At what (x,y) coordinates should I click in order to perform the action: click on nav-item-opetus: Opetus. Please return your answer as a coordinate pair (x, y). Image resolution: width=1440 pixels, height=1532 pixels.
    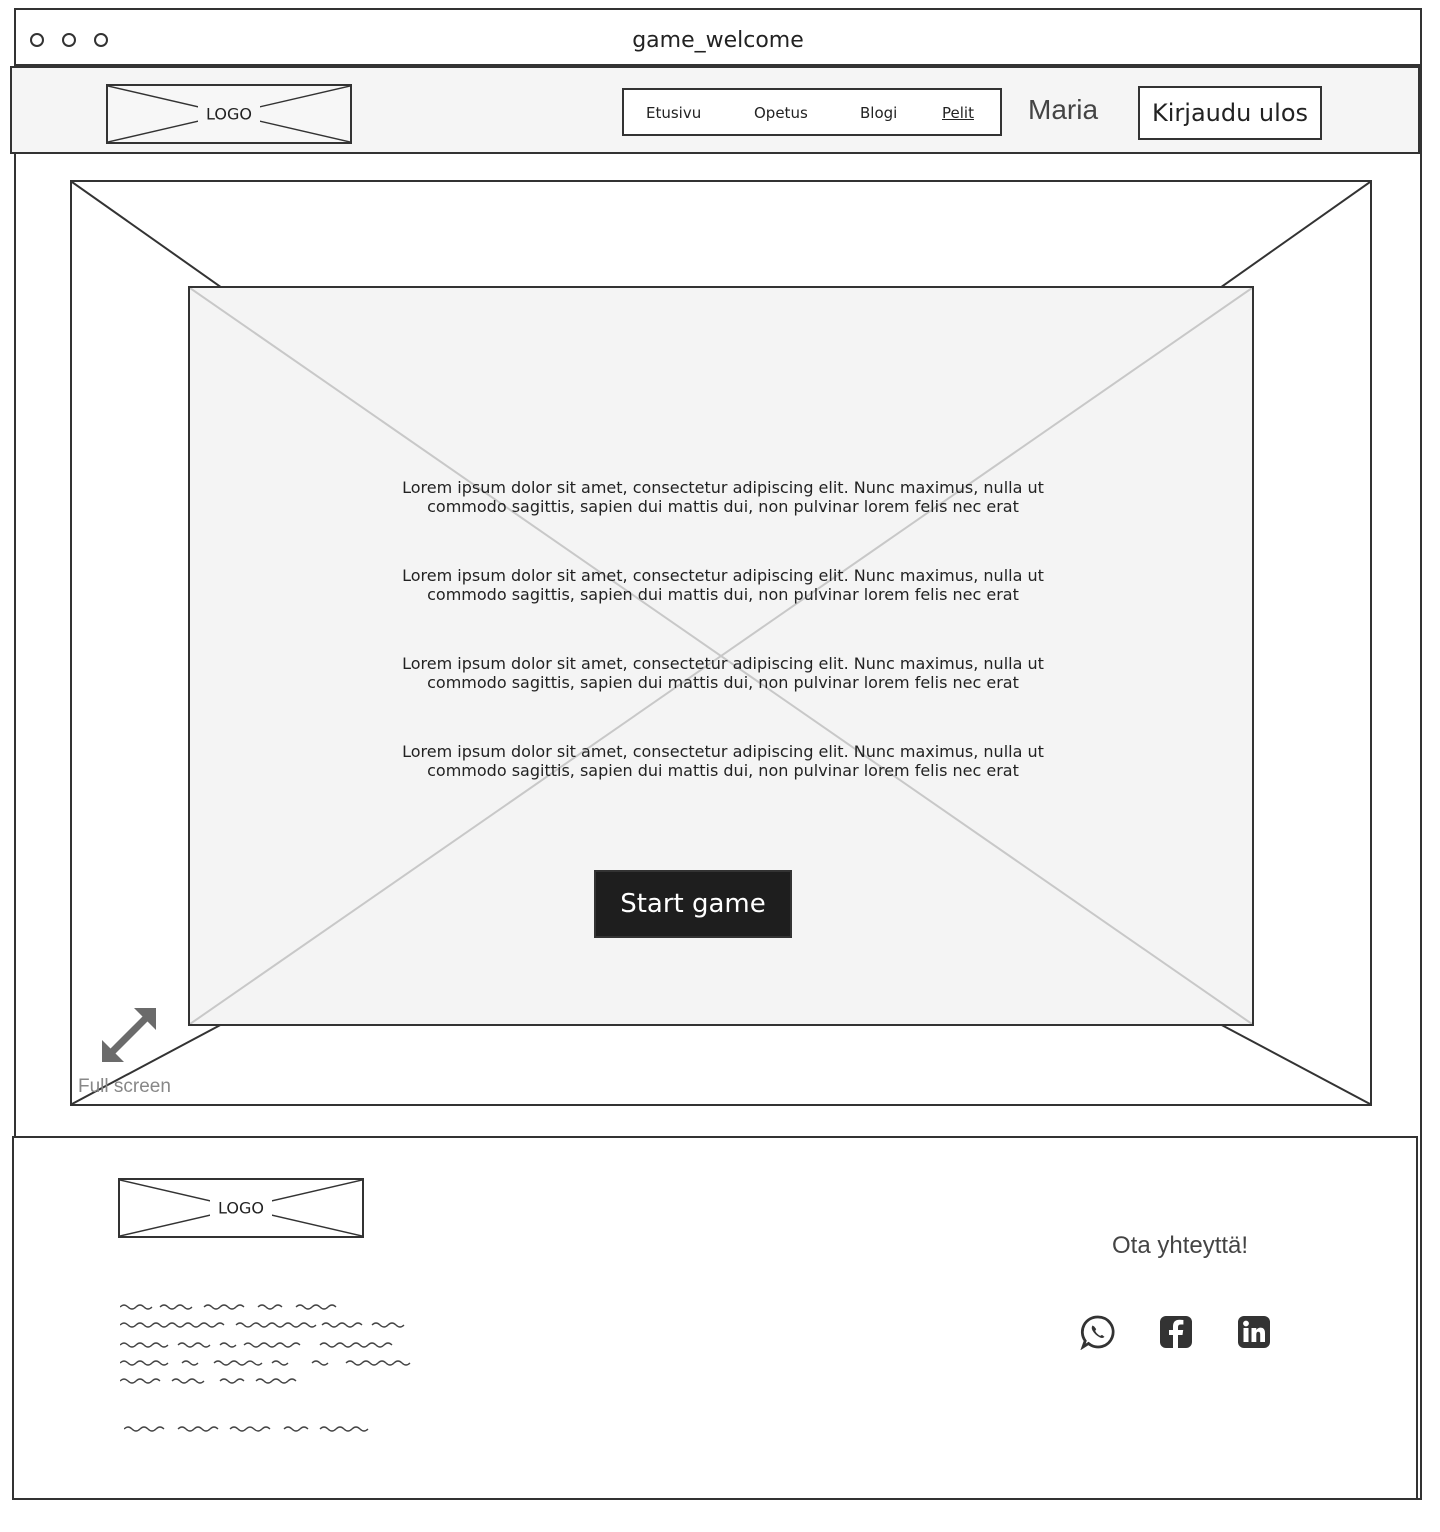
    Looking at the image, I should click on (781, 113).